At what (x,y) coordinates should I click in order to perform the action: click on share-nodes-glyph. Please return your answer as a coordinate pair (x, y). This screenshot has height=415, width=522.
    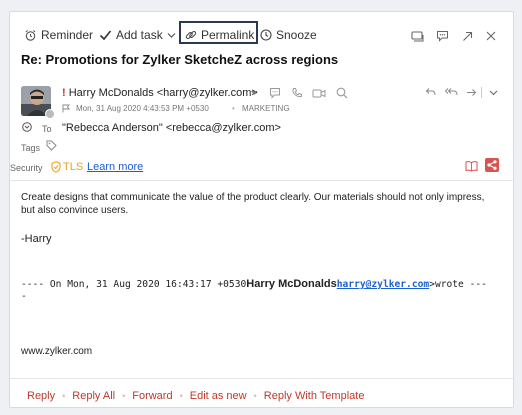
    Looking at the image, I should click on (492, 165).